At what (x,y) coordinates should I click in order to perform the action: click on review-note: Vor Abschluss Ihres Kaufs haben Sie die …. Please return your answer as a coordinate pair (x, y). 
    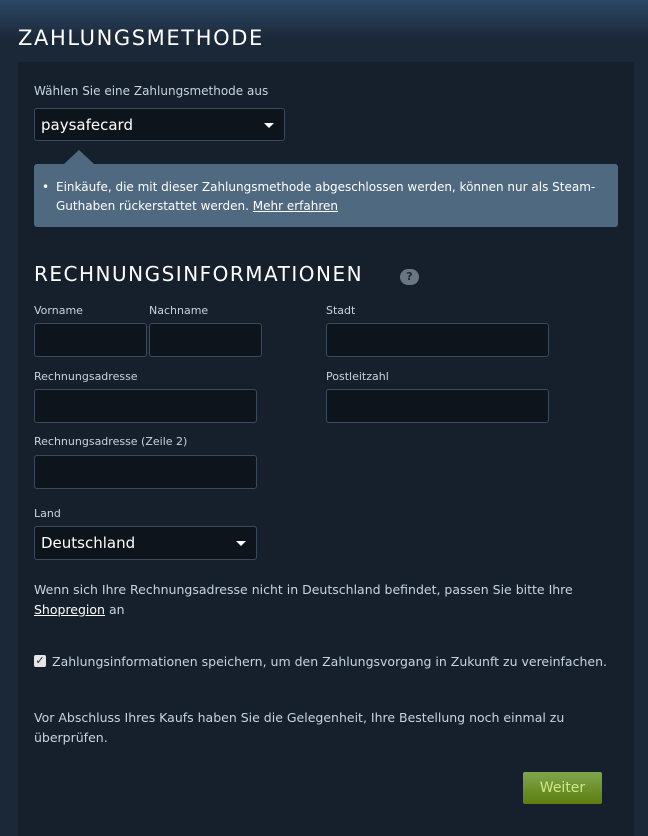
    Looking at the image, I should click on (299, 727).